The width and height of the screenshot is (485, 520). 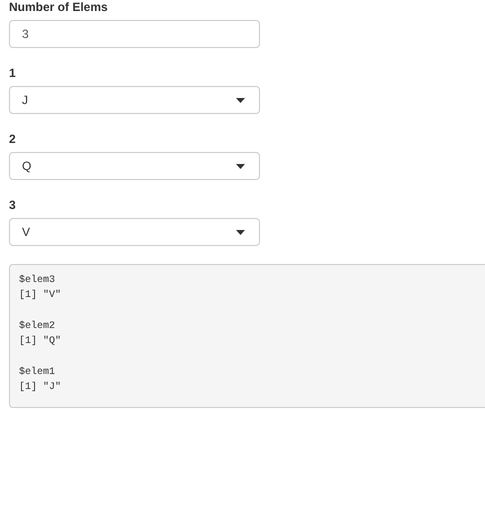 What do you see at coordinates (40, 387) in the screenshot?
I see `output-line: [1] "J"` at bounding box center [40, 387].